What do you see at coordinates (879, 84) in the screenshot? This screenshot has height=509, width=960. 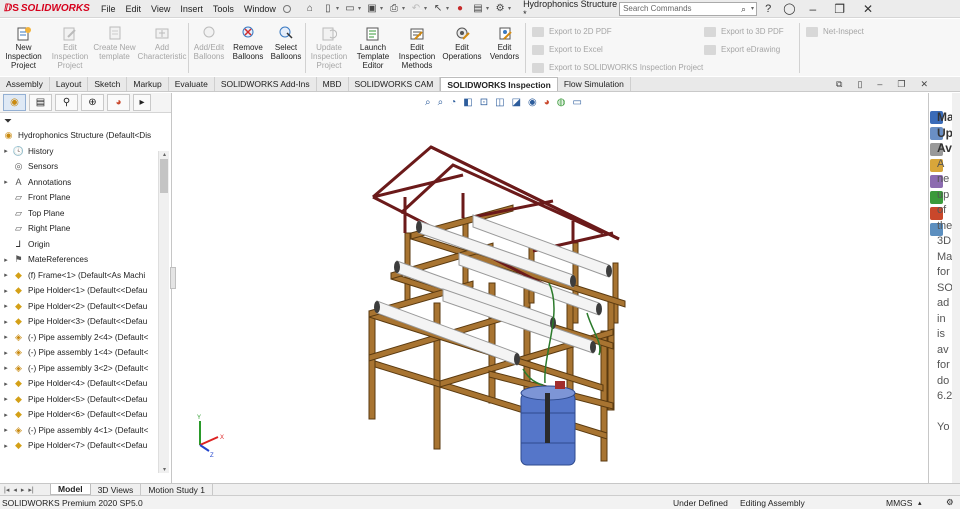 I see `viewport-minimize-icon: –` at bounding box center [879, 84].